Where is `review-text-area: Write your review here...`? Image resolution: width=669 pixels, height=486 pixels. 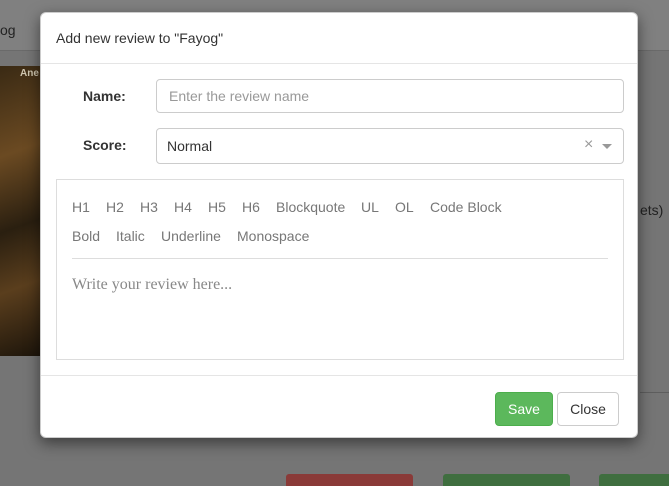 review-text-area: Write your review here... is located at coordinates (152, 285).